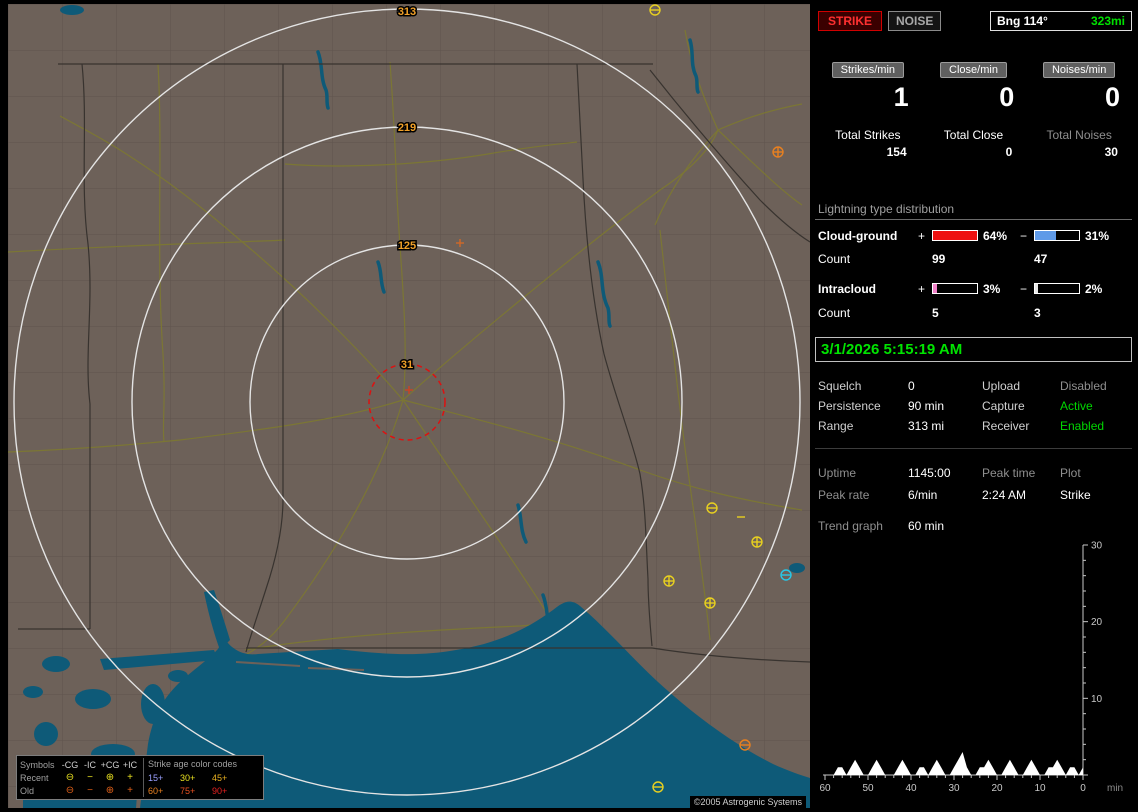 The width and height of the screenshot is (1138, 812). I want to click on close-per-min-chip: Close/min, so click(973, 70).